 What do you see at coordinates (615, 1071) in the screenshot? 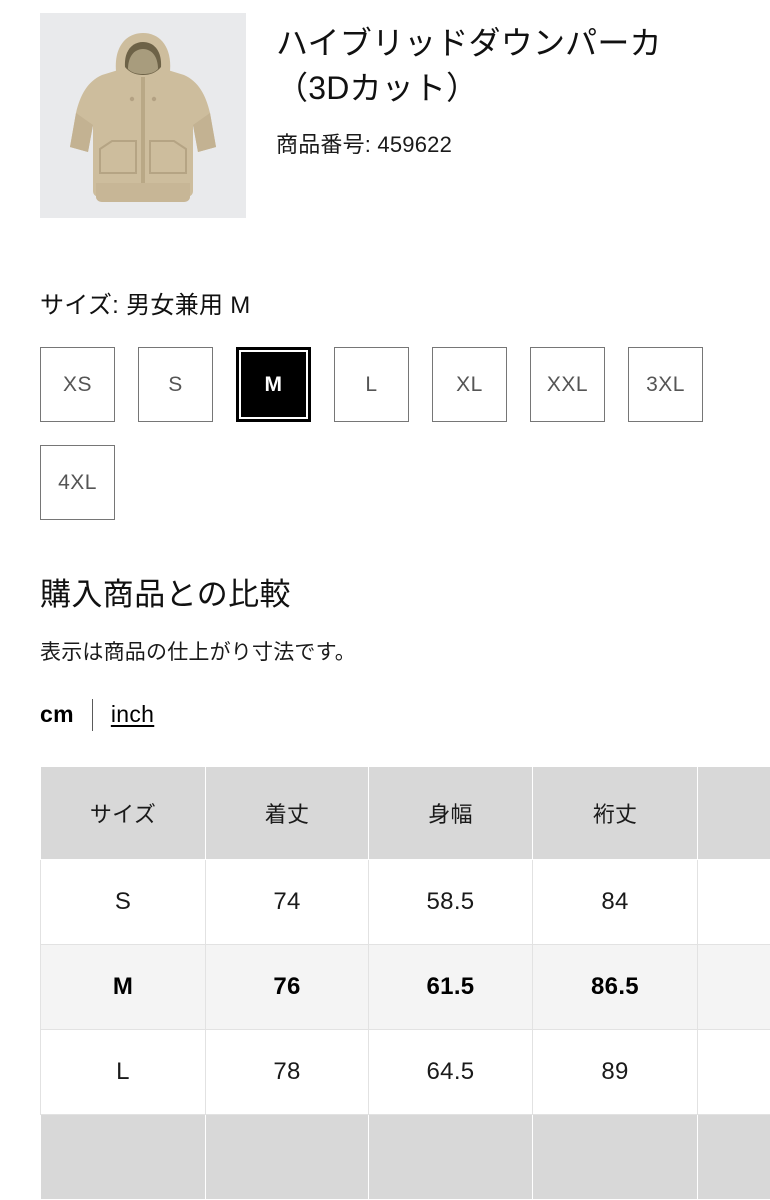
I see `cell-sleeve: 89` at bounding box center [615, 1071].